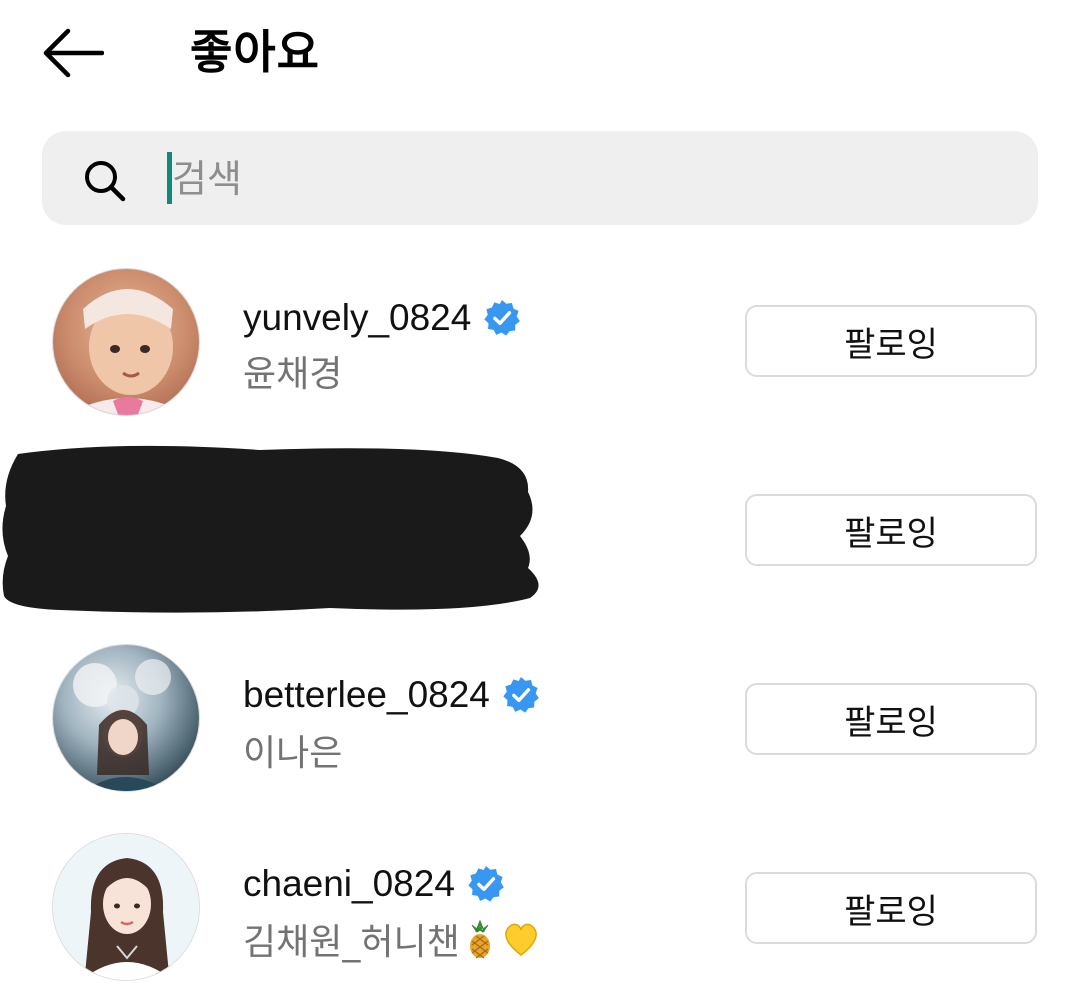  I want to click on username: betterlee_0824, so click(366, 695).